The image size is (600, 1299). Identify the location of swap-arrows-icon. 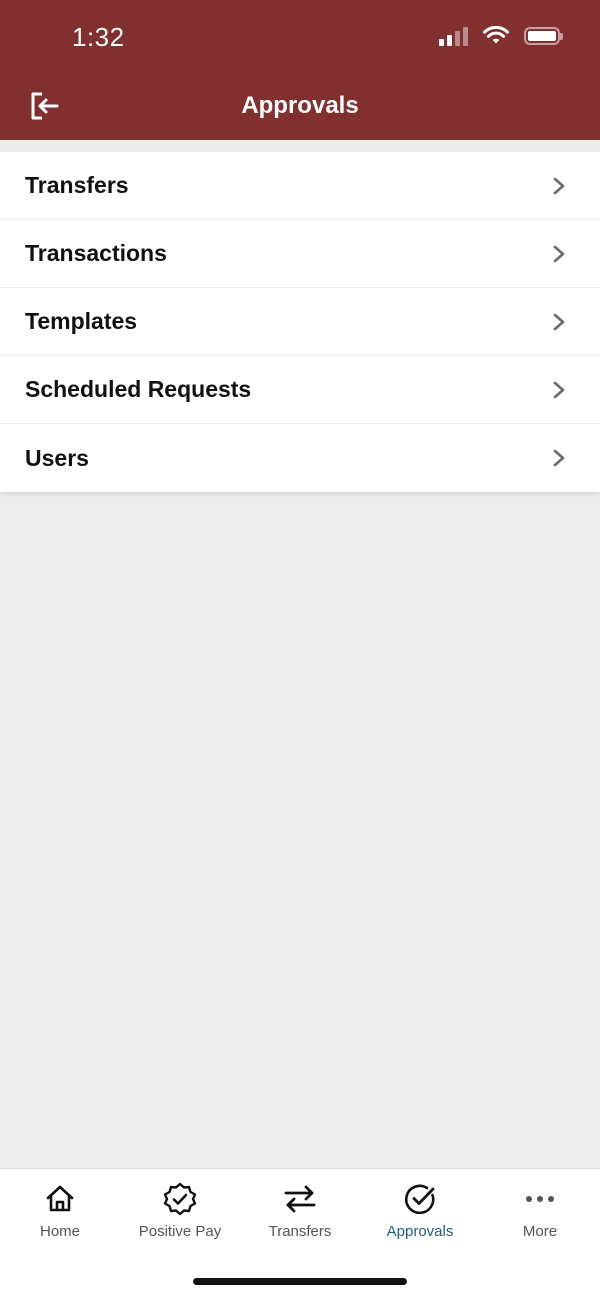
(300, 1199).